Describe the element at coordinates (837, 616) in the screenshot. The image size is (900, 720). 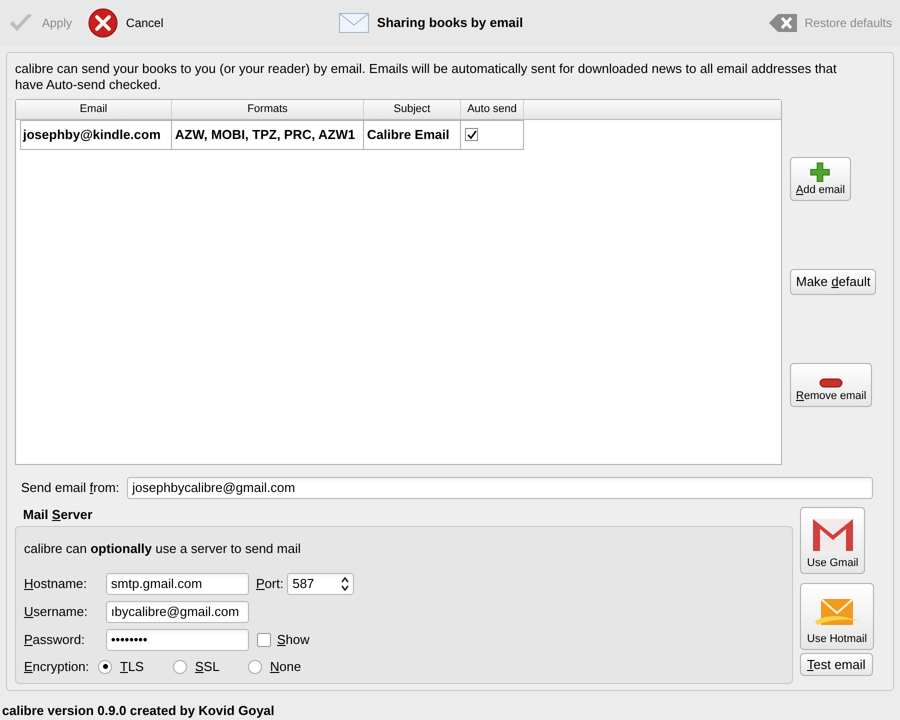
I see `use-hotmail-button: Use Hotmail` at that location.